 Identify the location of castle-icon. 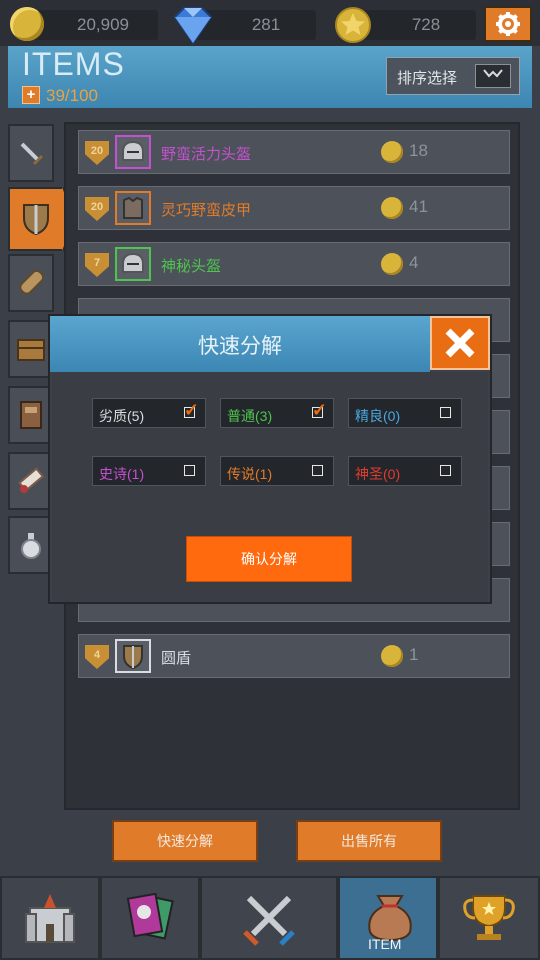
(50, 918).